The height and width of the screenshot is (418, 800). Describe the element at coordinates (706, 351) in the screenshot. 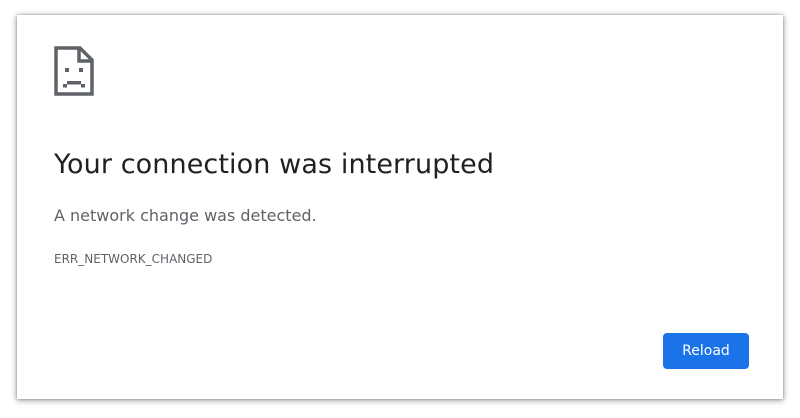

I see `reload-button: Reload` at that location.